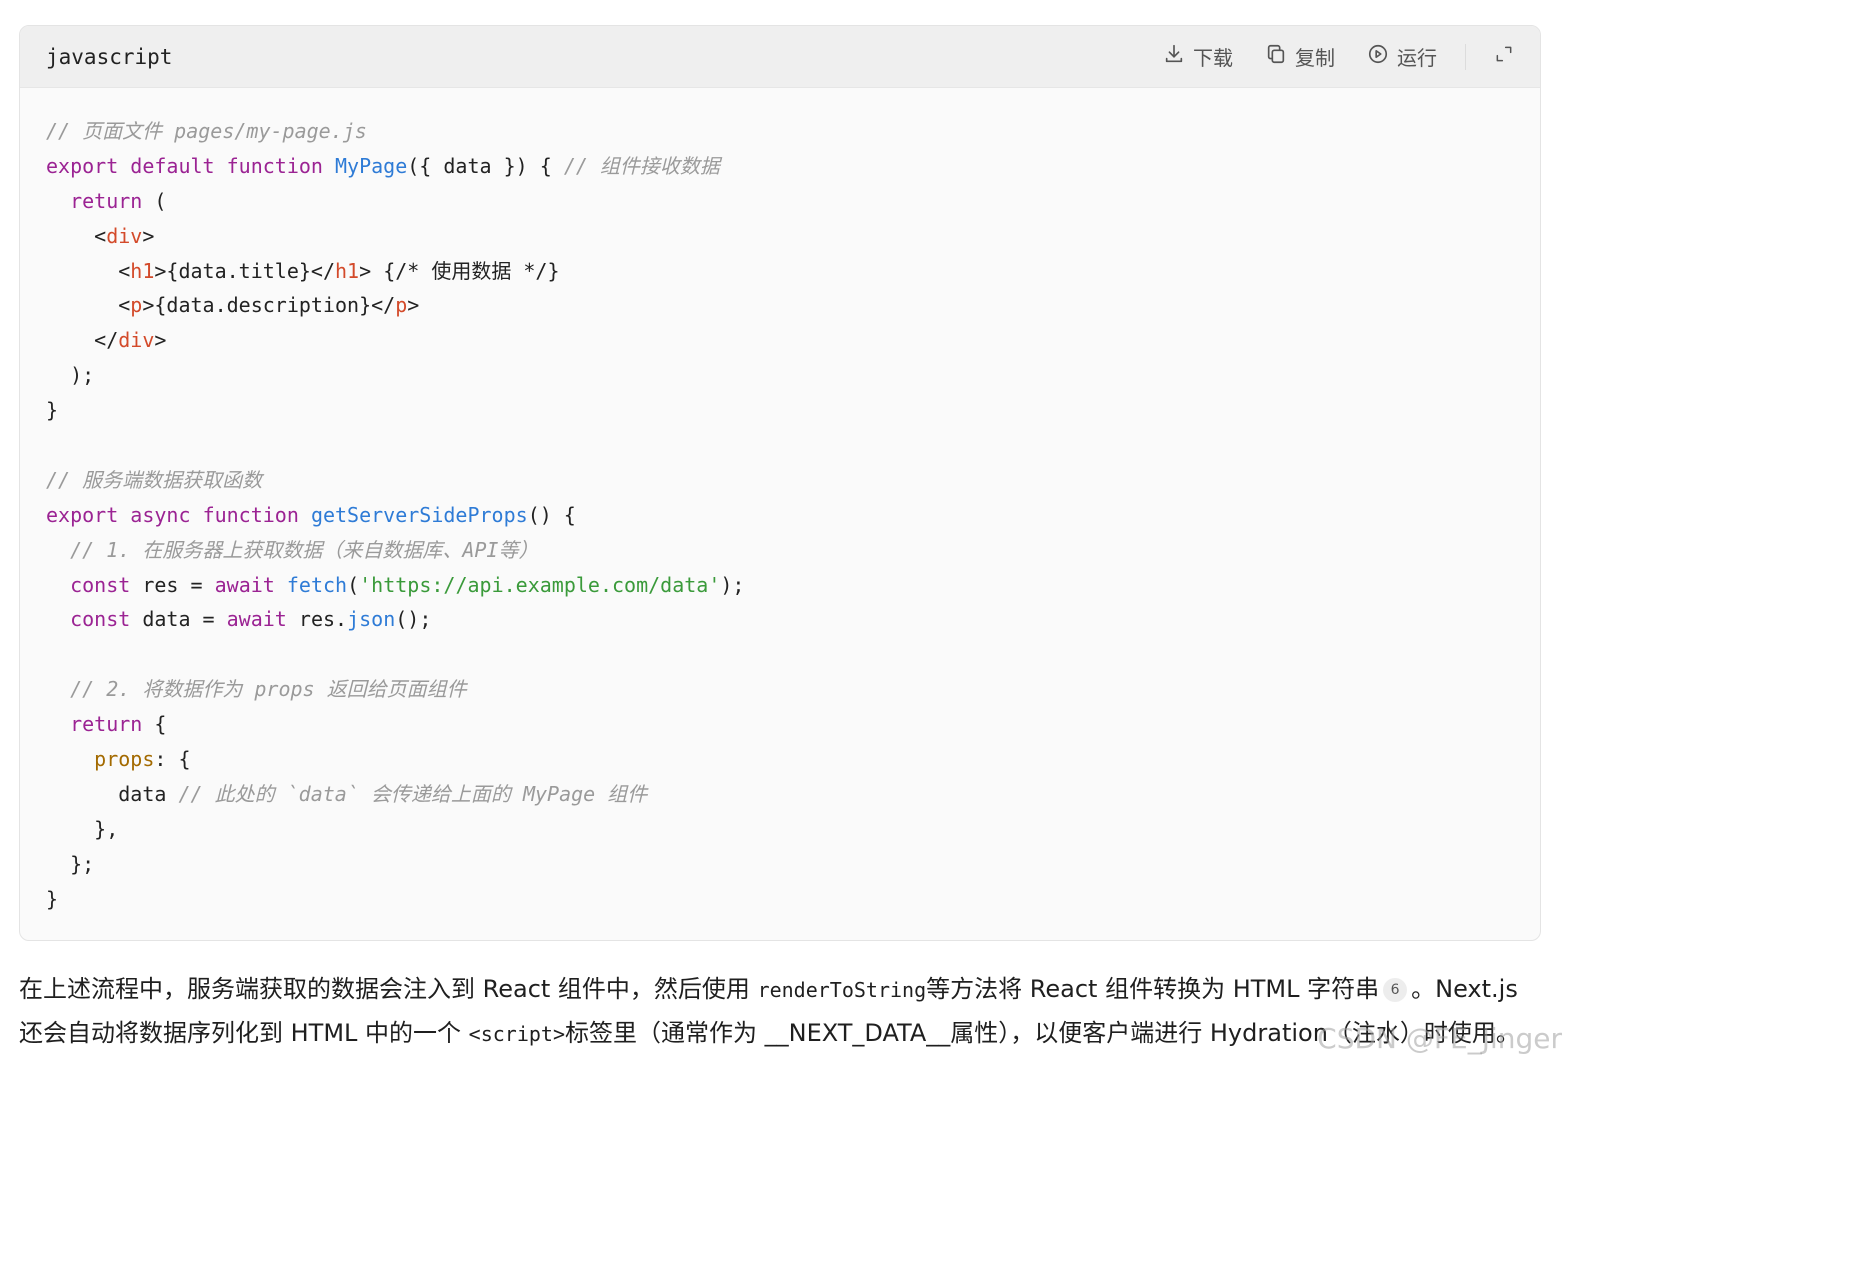 This screenshot has height=1265, width=1853. I want to click on run-button: 运行, so click(1402, 56).